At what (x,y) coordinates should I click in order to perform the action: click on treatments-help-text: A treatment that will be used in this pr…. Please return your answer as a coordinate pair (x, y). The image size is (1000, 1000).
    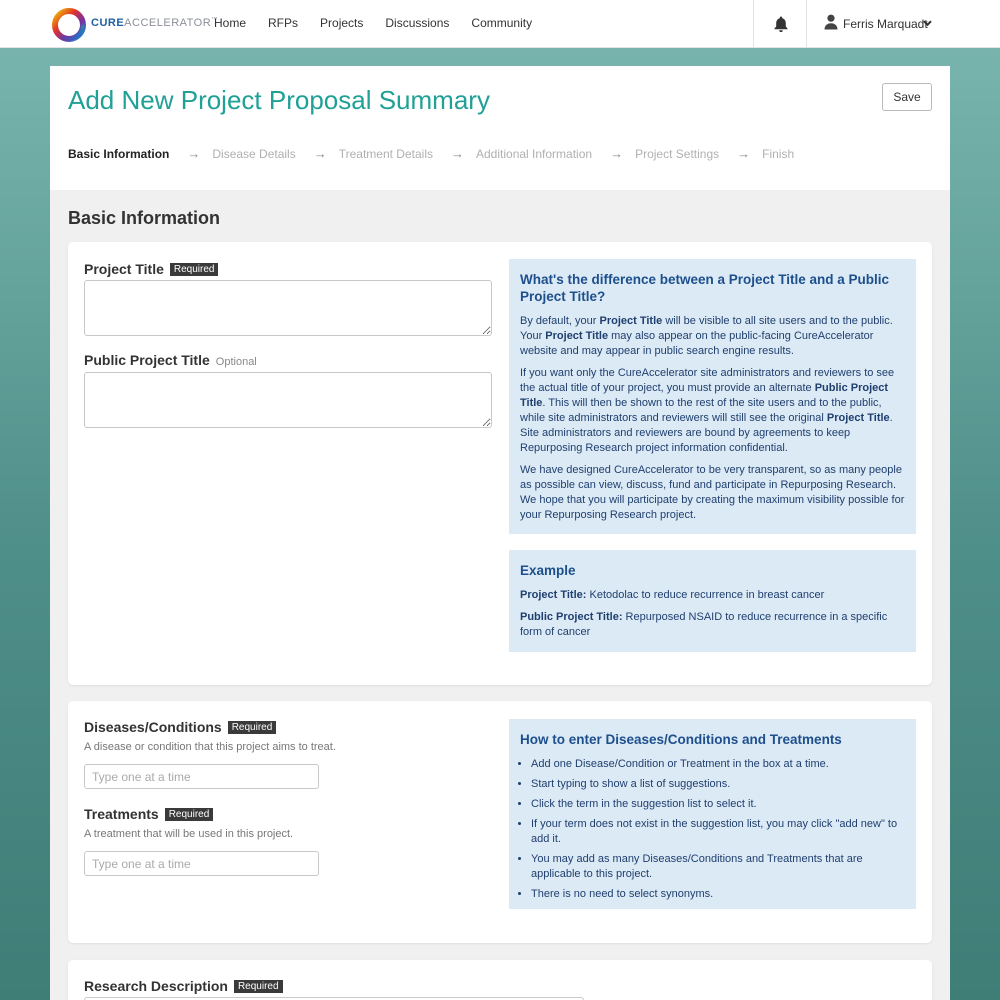
    Looking at the image, I should click on (189, 834).